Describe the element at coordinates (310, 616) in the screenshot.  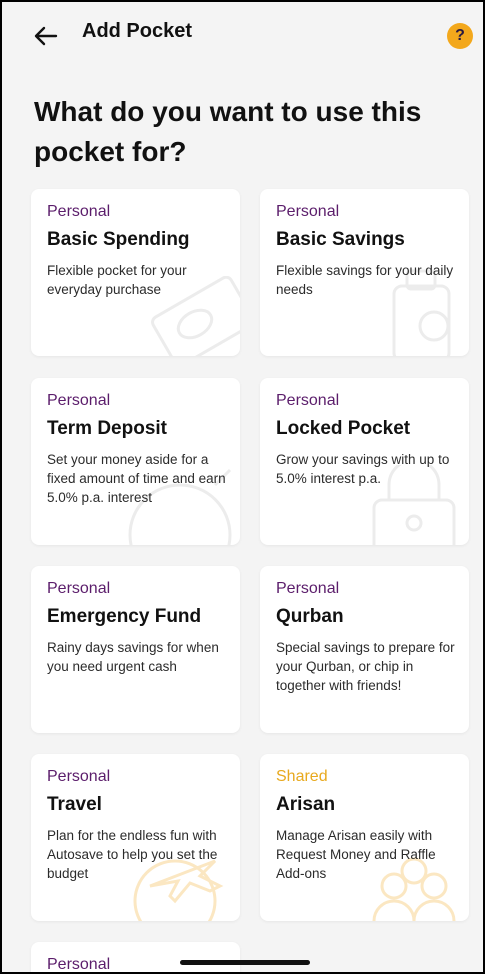
I see `card-title: Qurban` at that location.